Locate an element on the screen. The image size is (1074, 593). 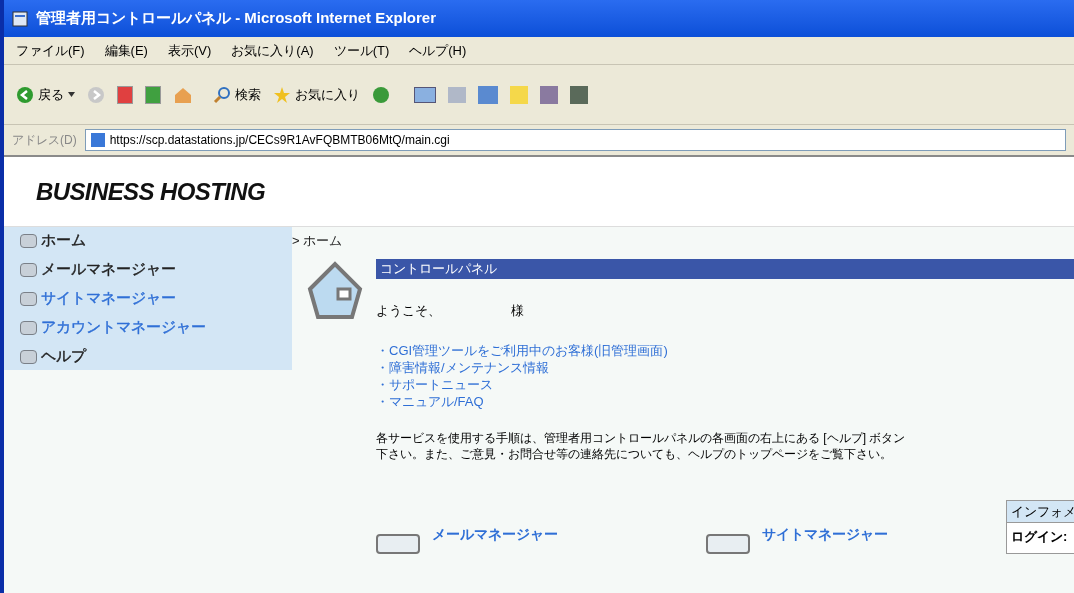
caret-icon is located at coordinates (71, 94).